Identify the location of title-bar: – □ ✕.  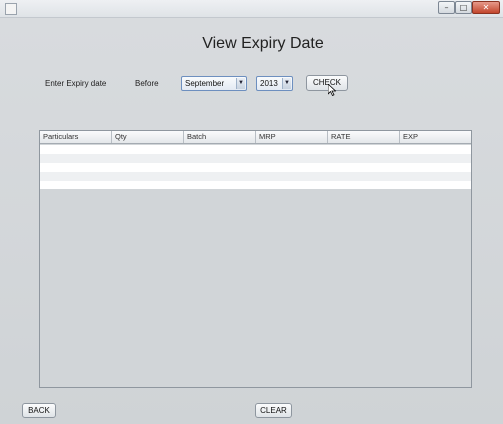
(251, 9).